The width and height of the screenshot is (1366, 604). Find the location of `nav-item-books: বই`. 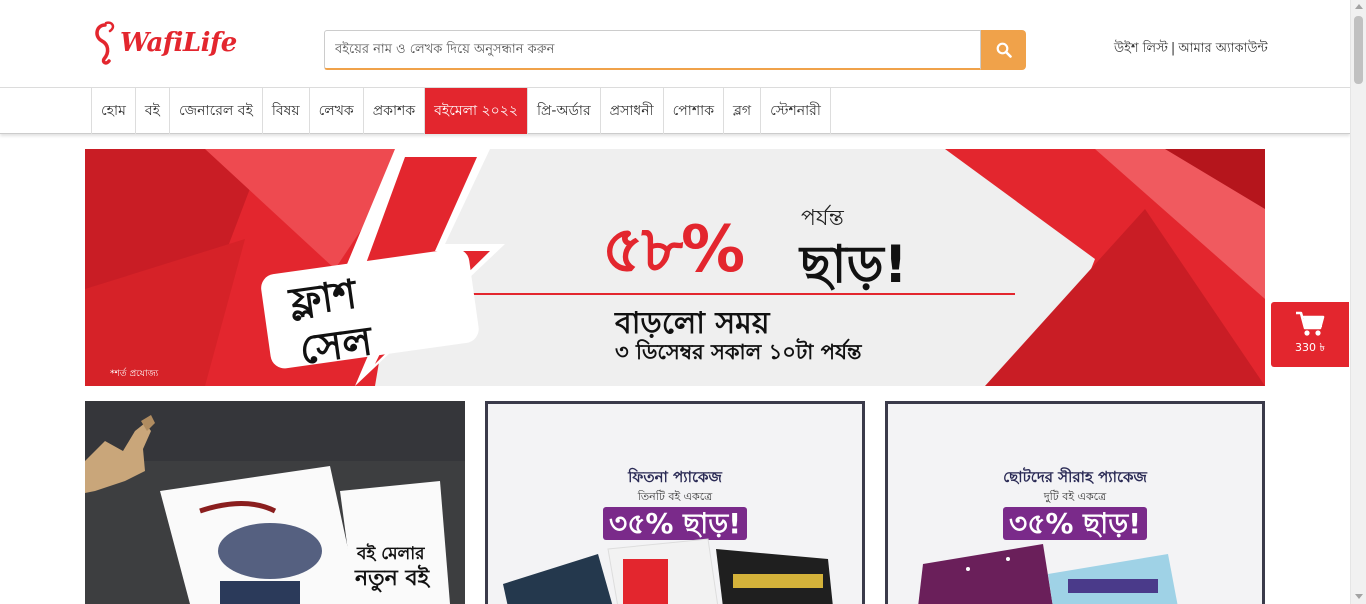

nav-item-books: বই is located at coordinates (153, 111).